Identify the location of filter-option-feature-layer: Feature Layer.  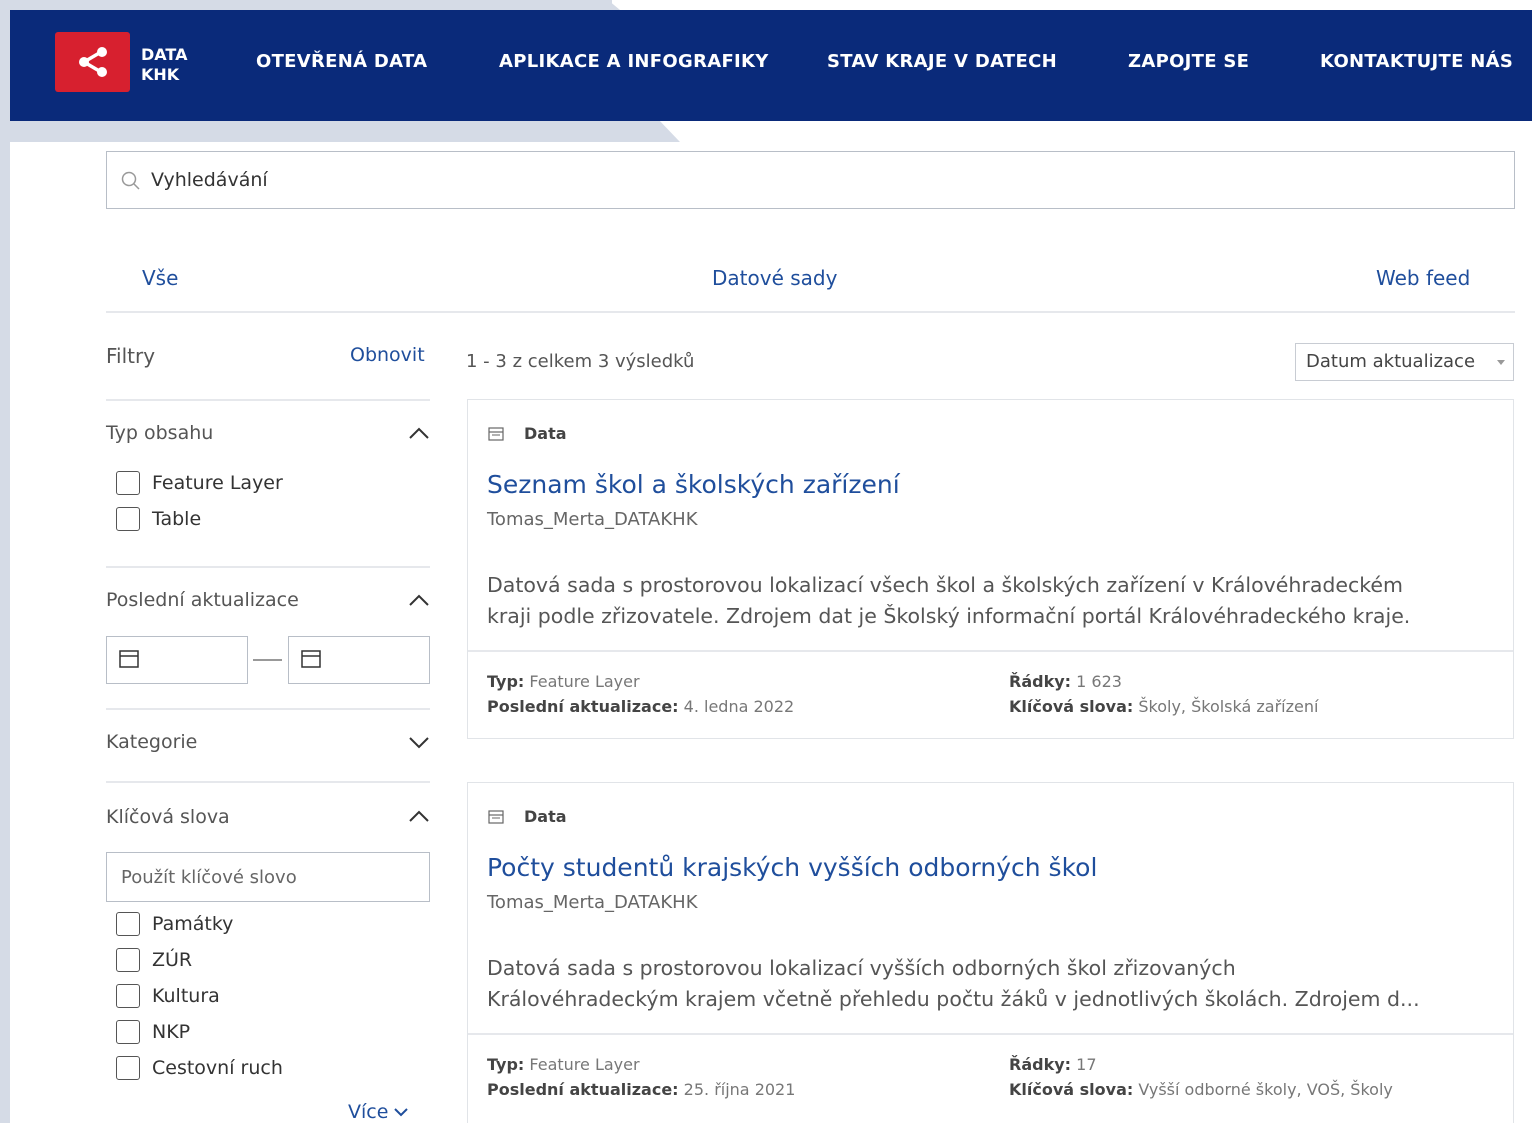
(199, 483).